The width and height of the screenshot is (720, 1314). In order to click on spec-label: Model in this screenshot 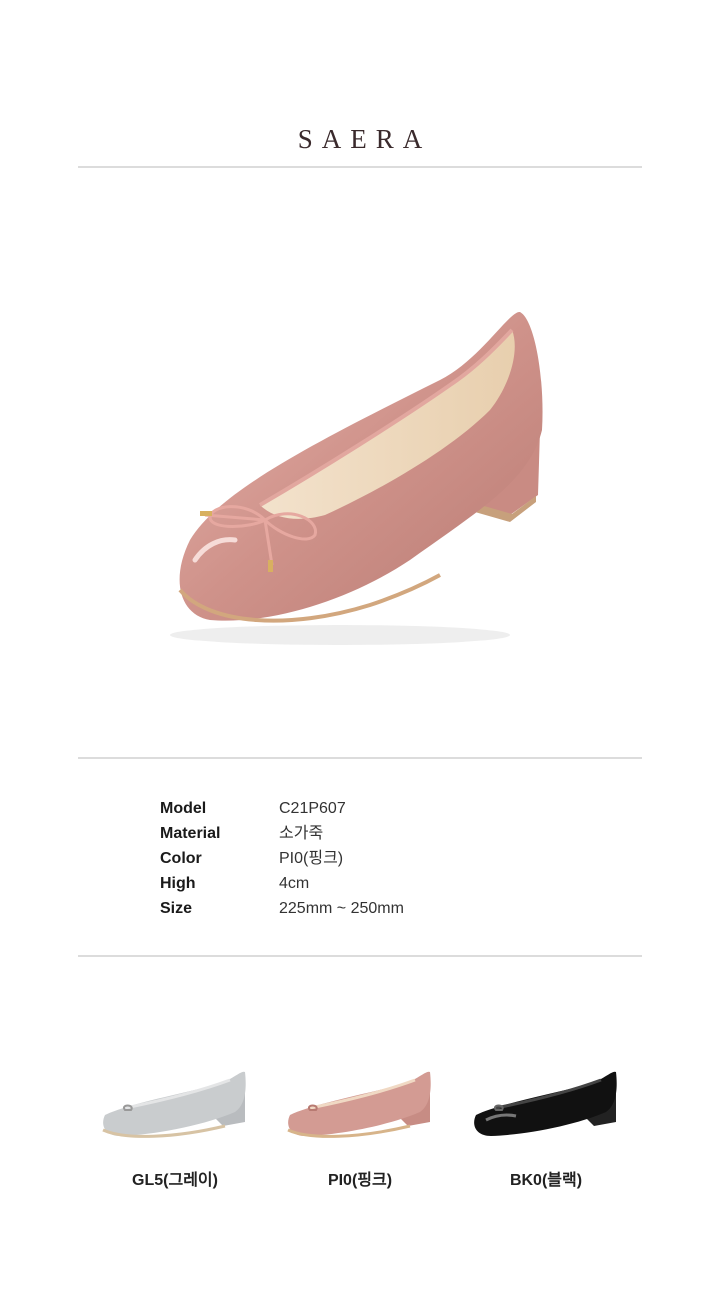, I will do `click(183, 808)`.